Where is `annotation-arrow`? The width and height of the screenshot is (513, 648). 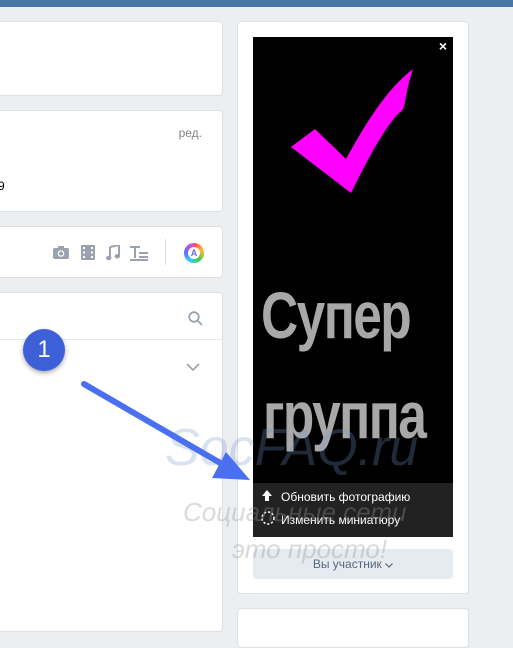 annotation-arrow is located at coordinates (165, 430).